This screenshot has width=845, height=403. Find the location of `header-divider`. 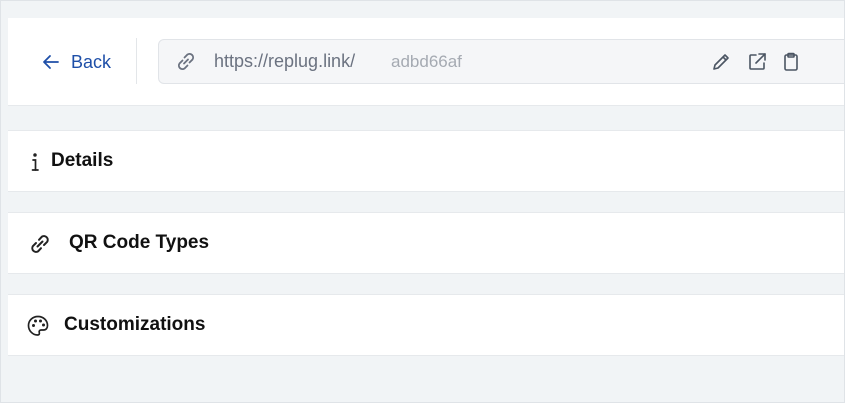

header-divider is located at coordinates (136, 61).